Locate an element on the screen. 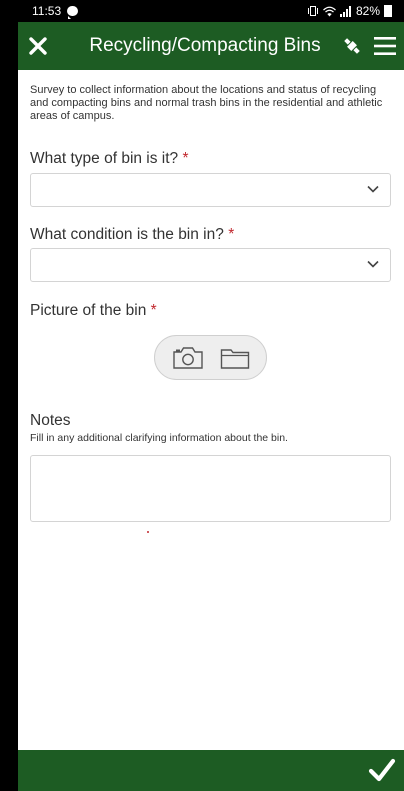  status-right: 82% is located at coordinates (349, 11).